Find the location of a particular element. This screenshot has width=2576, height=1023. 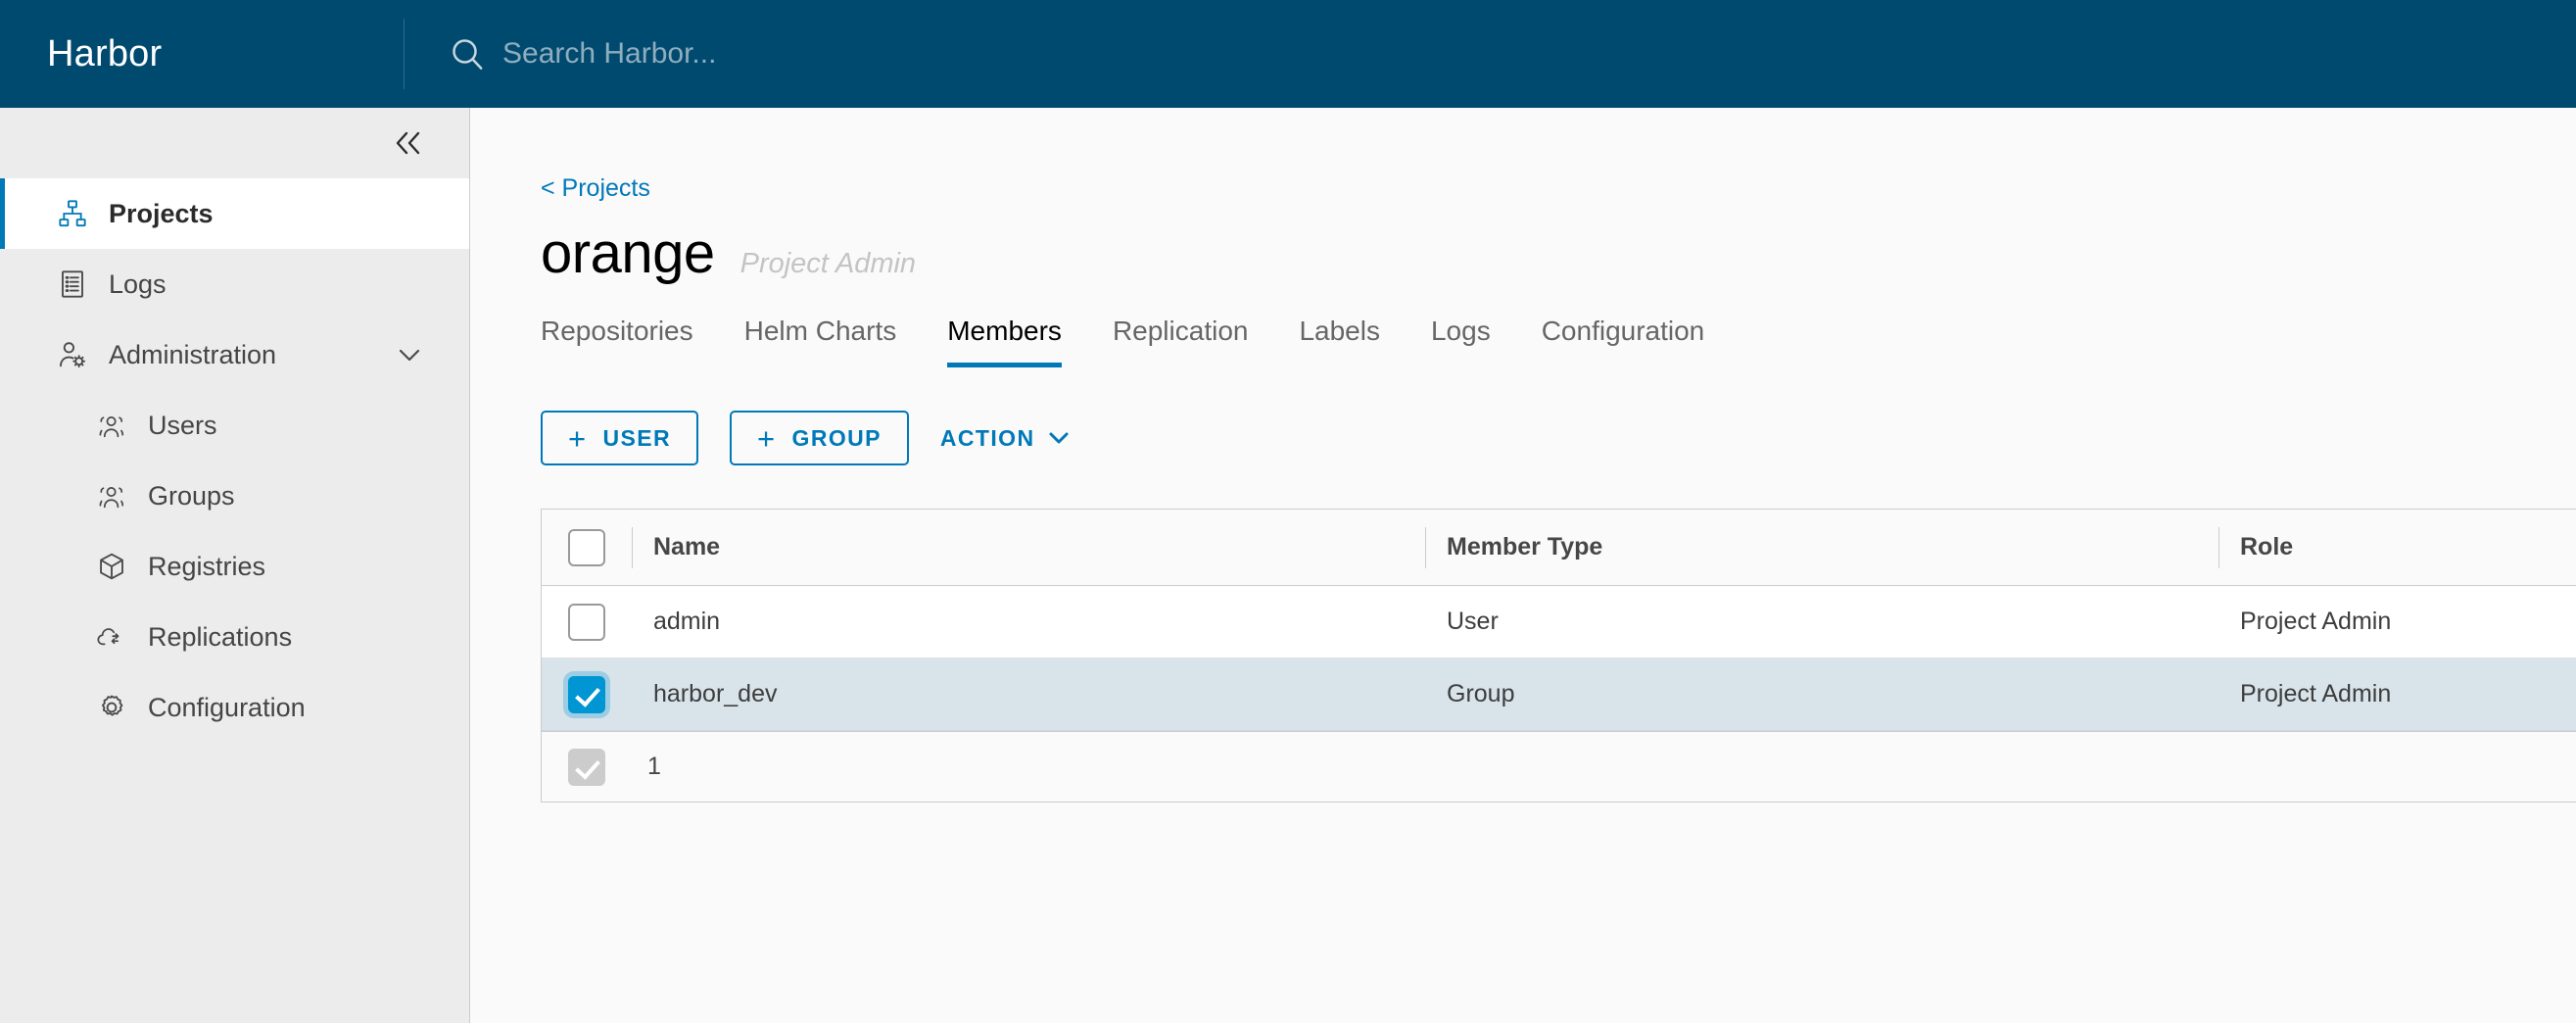

sidebar-item-label: Administration is located at coordinates (193, 354).